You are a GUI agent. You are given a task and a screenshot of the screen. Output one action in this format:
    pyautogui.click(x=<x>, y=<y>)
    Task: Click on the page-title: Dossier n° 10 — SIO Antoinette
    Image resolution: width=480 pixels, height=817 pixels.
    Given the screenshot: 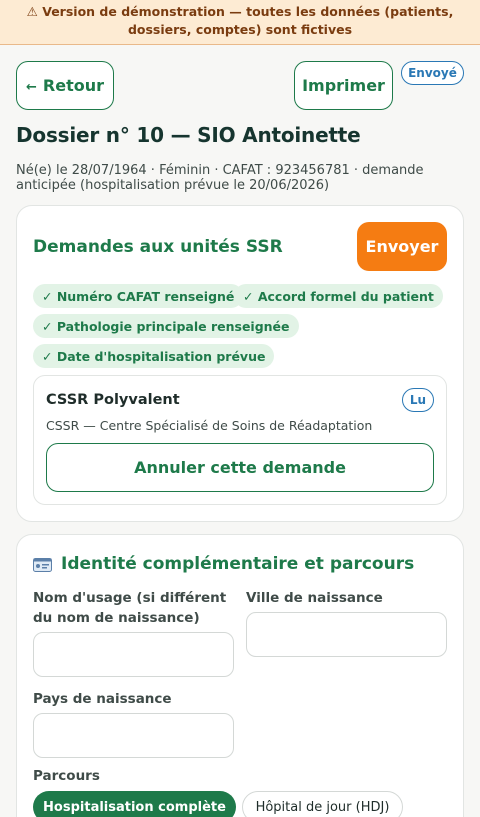 What is the action you would take?
    pyautogui.click(x=188, y=135)
    